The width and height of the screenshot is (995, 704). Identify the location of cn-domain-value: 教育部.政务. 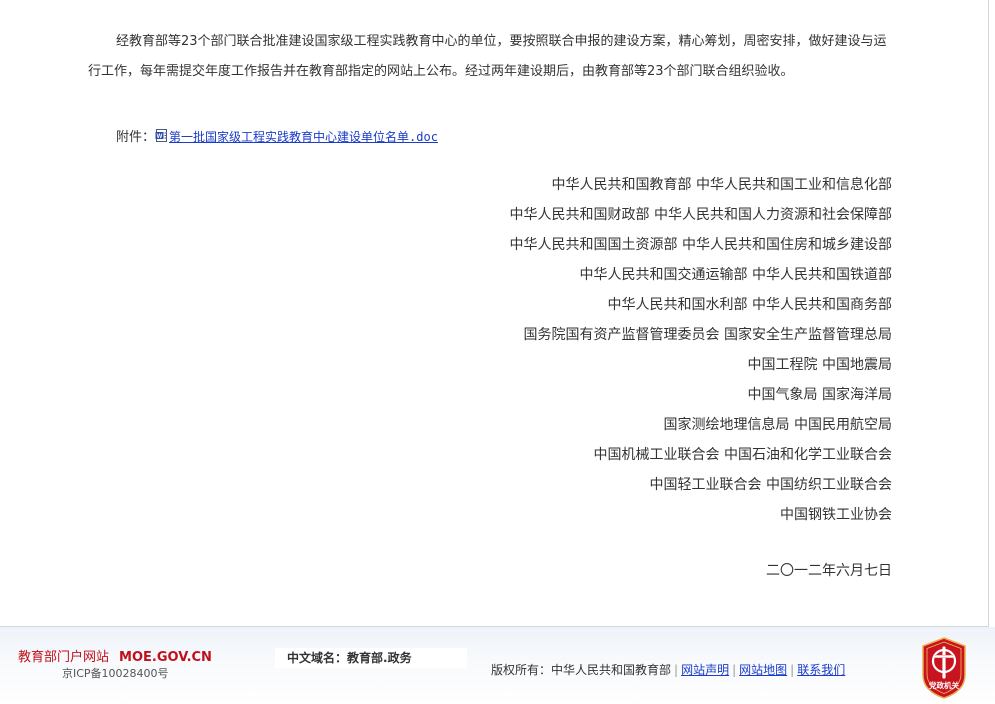
(379, 658).